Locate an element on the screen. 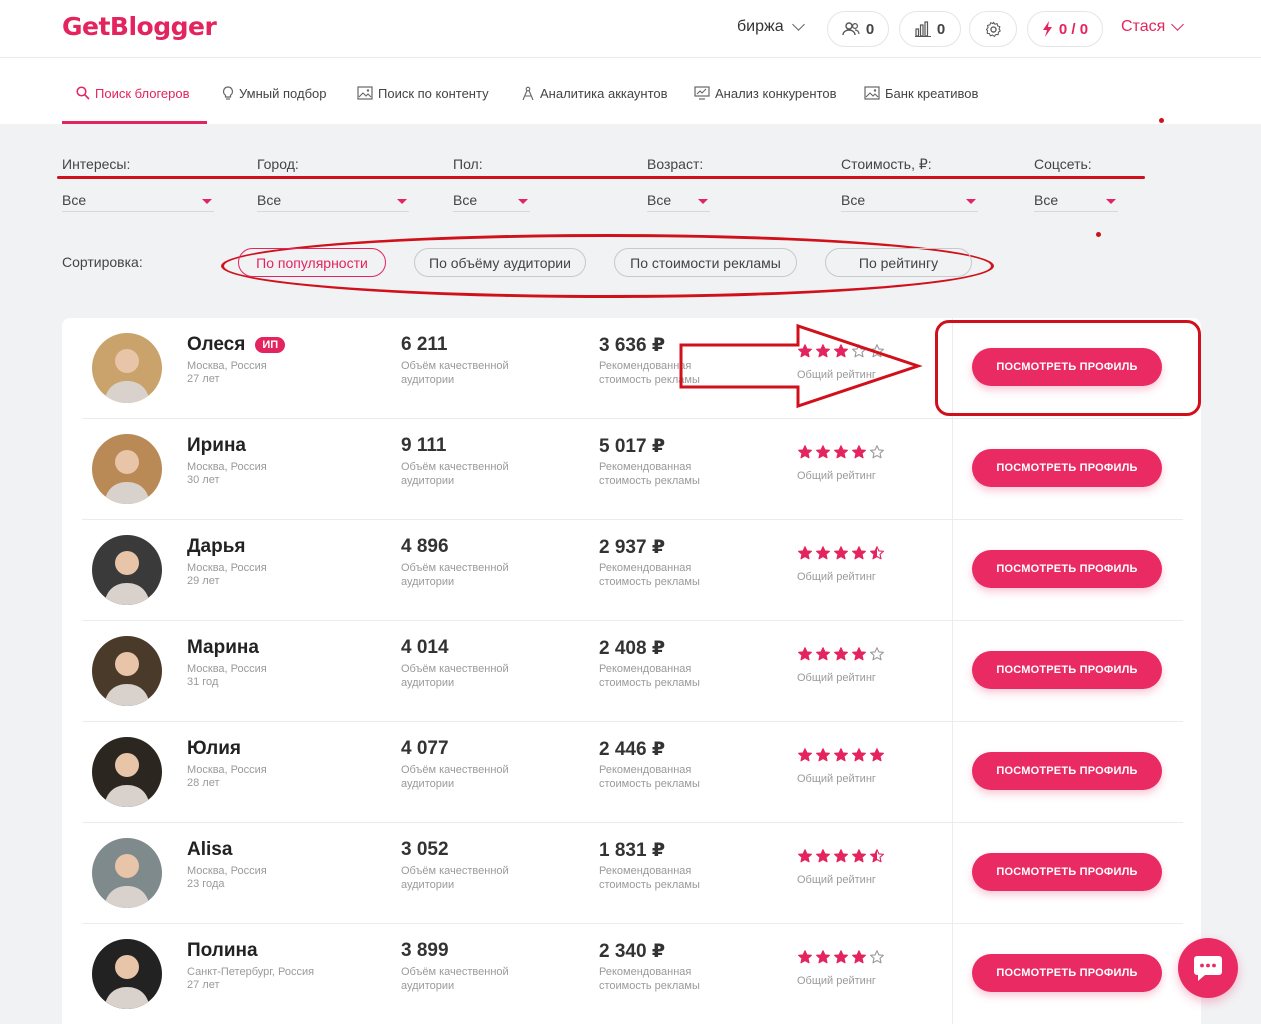  blogger-name-text: Юлия is located at coordinates (214, 748).